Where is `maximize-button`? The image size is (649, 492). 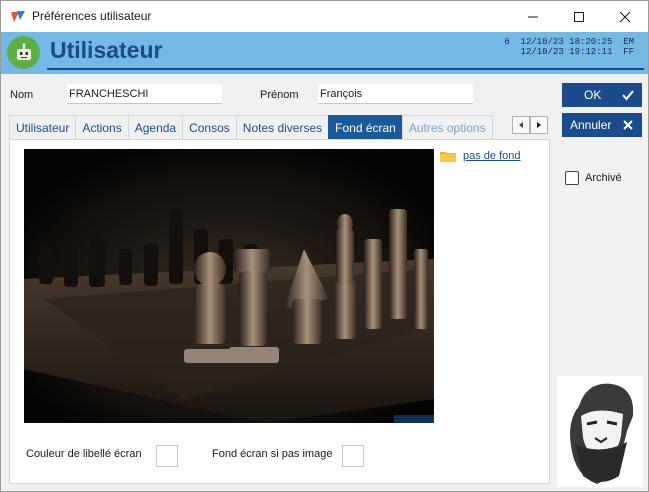 maximize-button is located at coordinates (579, 16).